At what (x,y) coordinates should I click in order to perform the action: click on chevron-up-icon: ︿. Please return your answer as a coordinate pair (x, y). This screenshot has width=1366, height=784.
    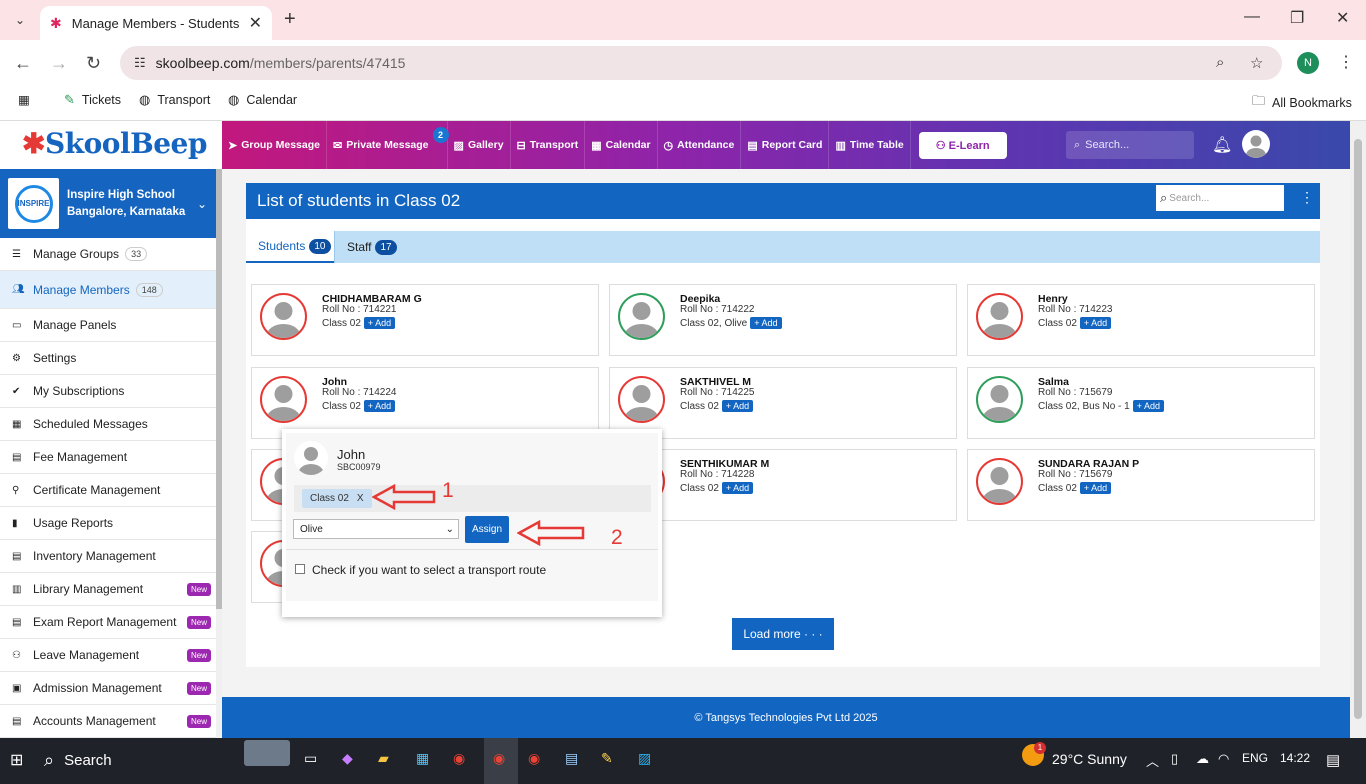
    Looking at the image, I should click on (1152, 760).